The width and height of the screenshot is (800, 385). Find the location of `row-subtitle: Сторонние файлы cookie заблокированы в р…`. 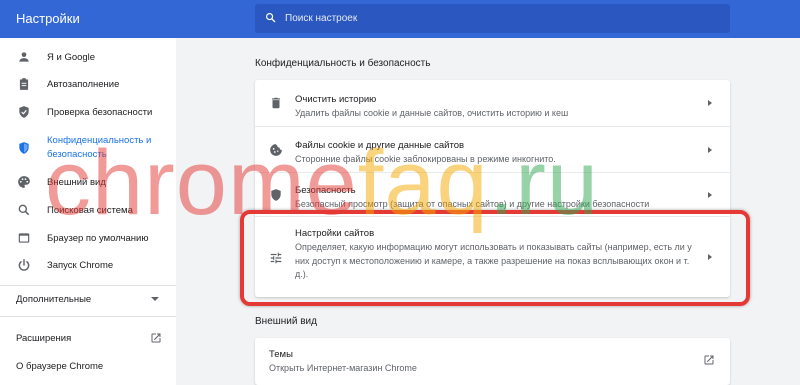

row-subtitle: Сторонние файлы cookie заблокированы в р… is located at coordinates (425, 159).